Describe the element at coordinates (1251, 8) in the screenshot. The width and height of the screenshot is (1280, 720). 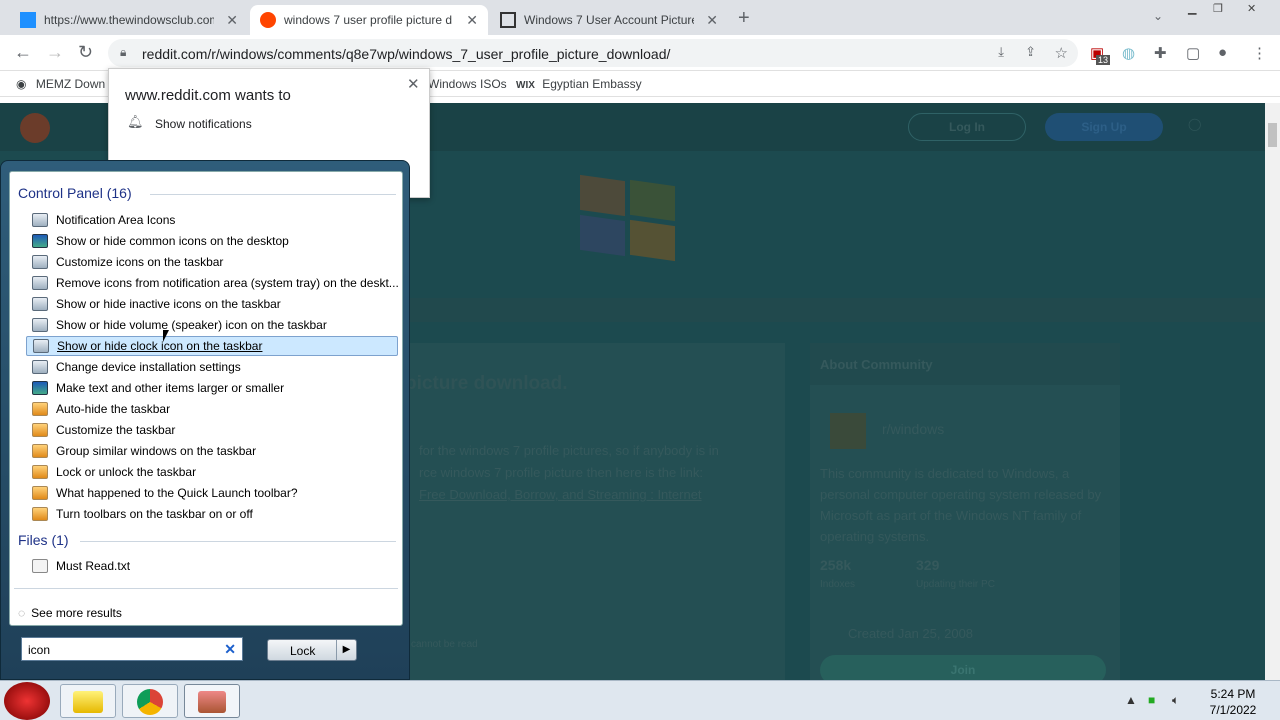
I see `close-window-icon: ✕` at that location.